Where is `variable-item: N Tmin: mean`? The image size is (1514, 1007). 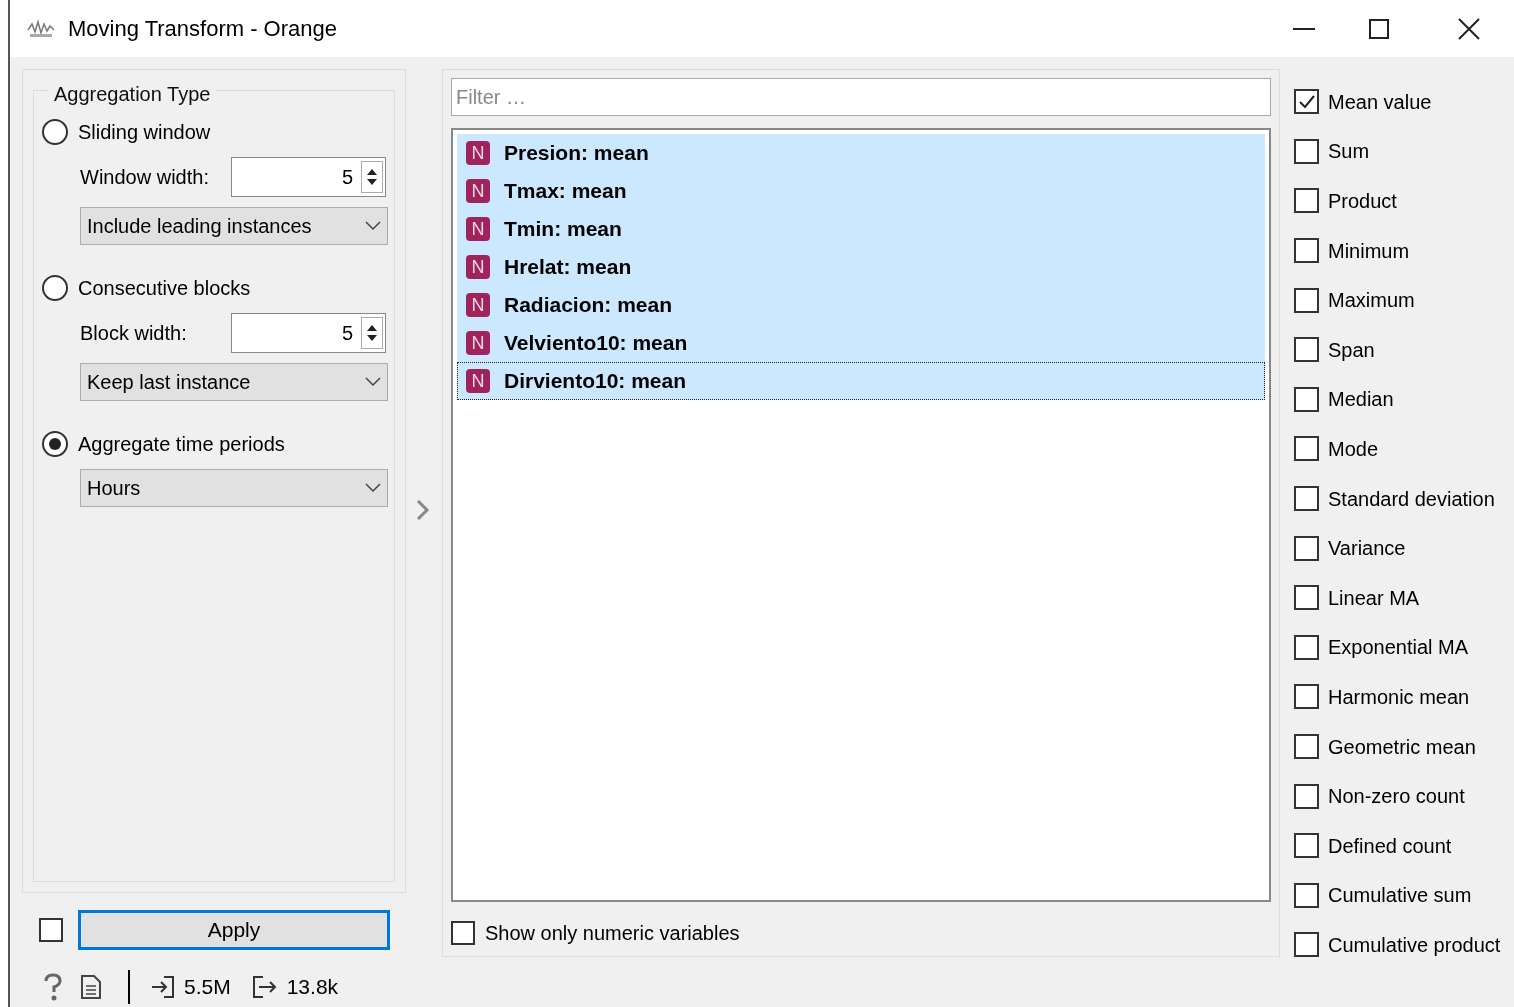
variable-item: N Tmin: mean is located at coordinates (861, 229).